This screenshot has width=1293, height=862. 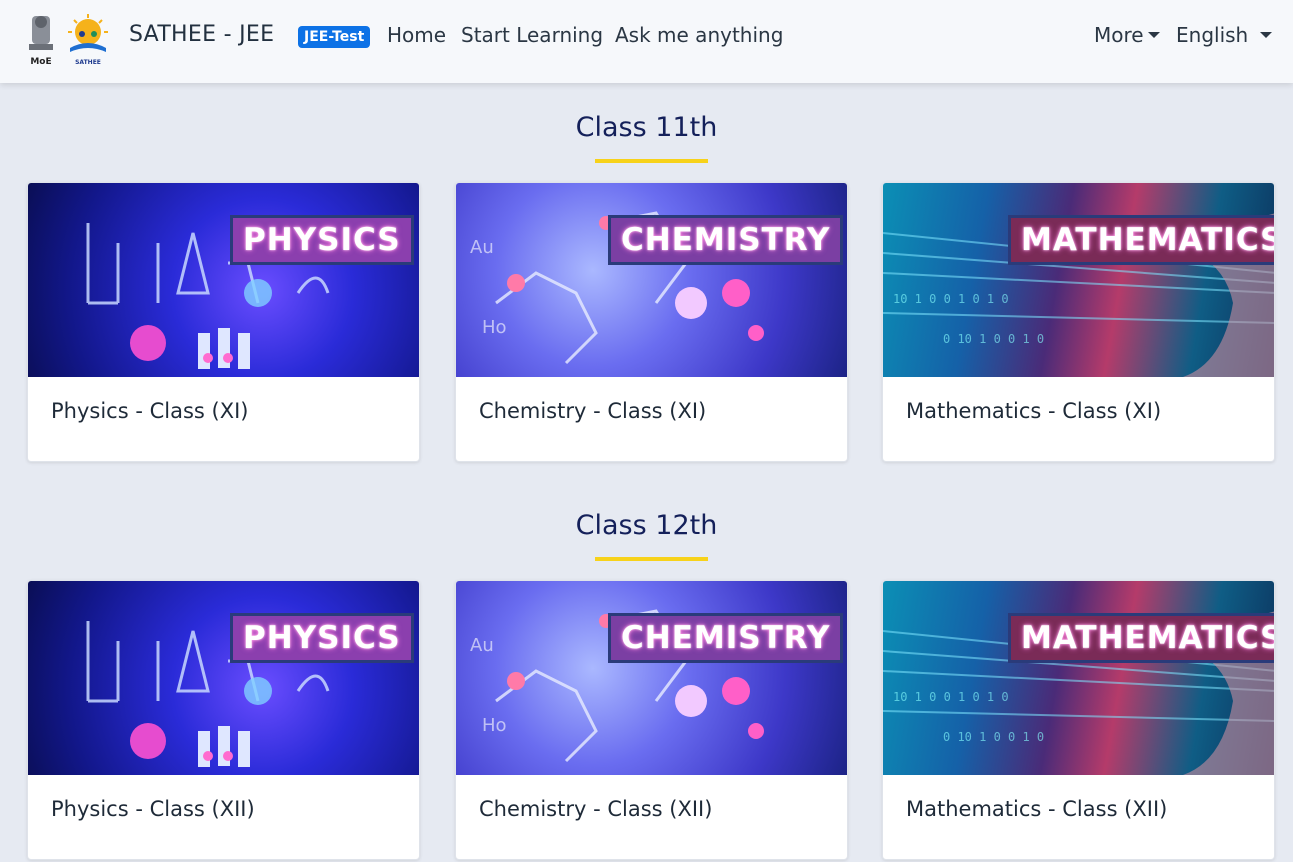 I want to click on course-card-chemistry-xii: Au Ho CHEMISTRY Chemistry - Class (XII), so click(x=651, y=720).